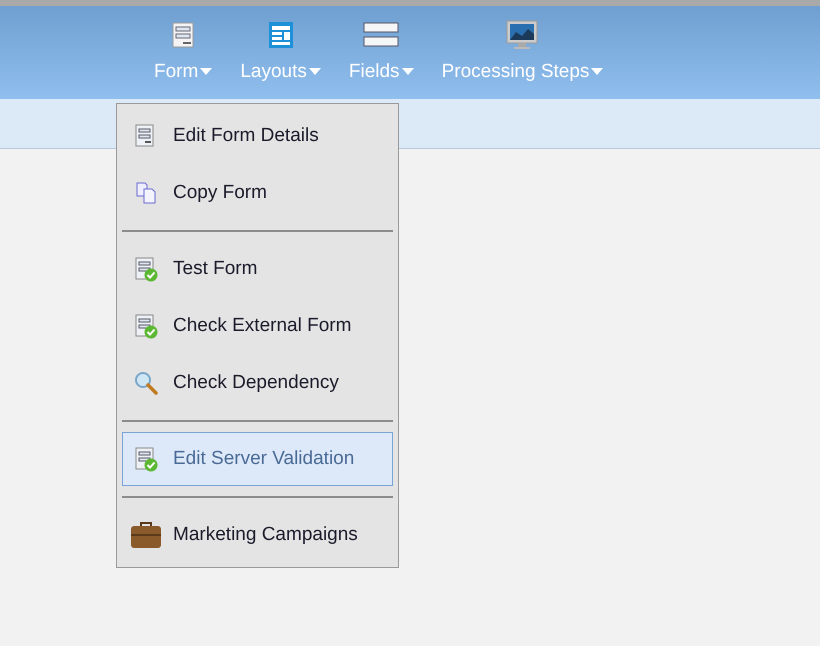 Image resolution: width=820 pixels, height=646 pixels. I want to click on menu-item: Edit Server Validation, so click(257, 459).